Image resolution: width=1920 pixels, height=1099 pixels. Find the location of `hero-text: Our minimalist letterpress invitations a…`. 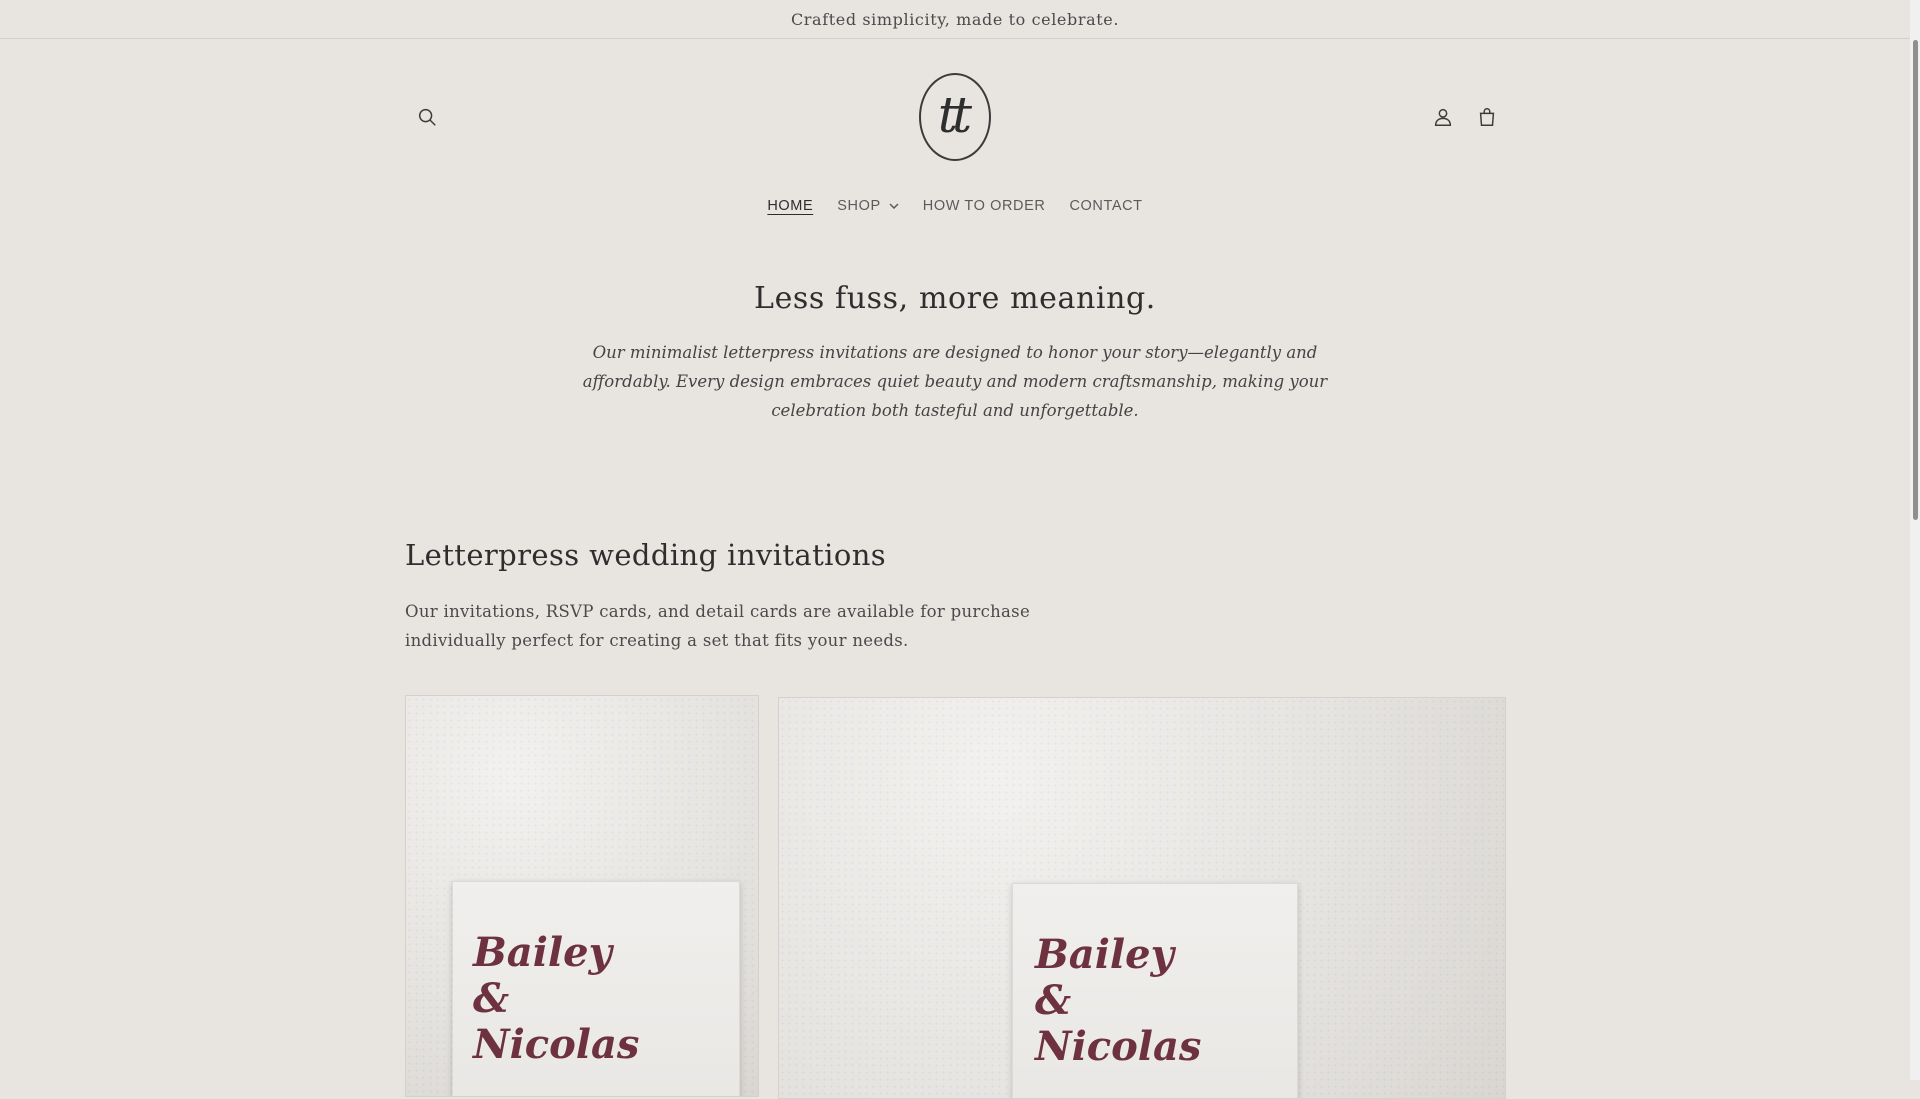

hero-text: Our minimalist letterpress invitations a… is located at coordinates (955, 381).